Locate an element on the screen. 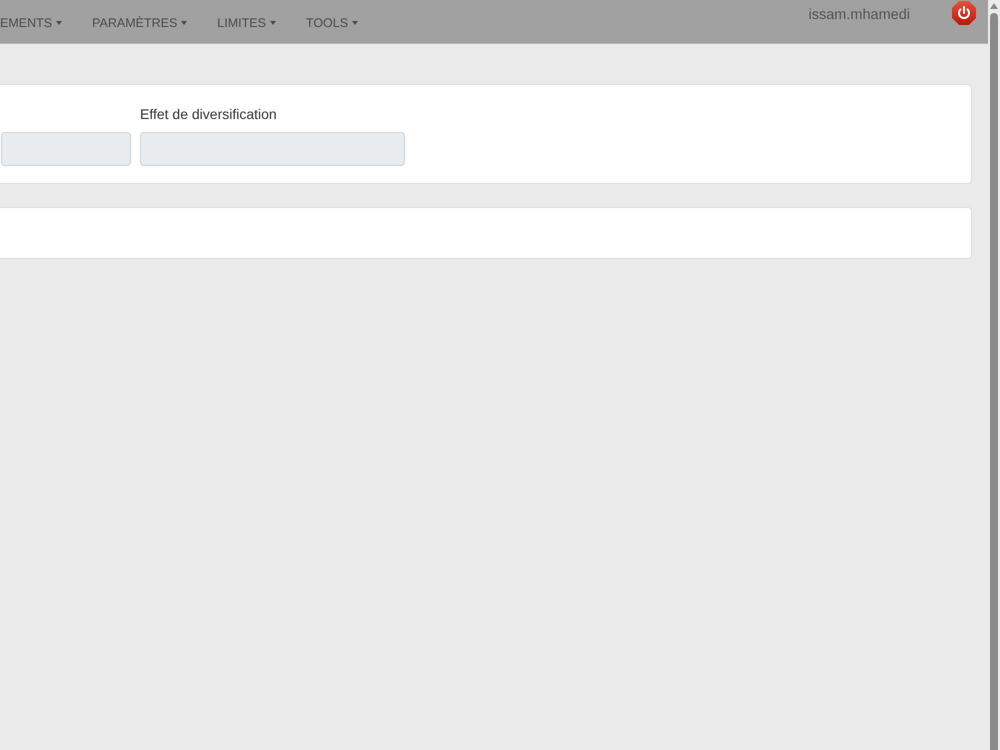  up-arrow-icon is located at coordinates (994, 6).